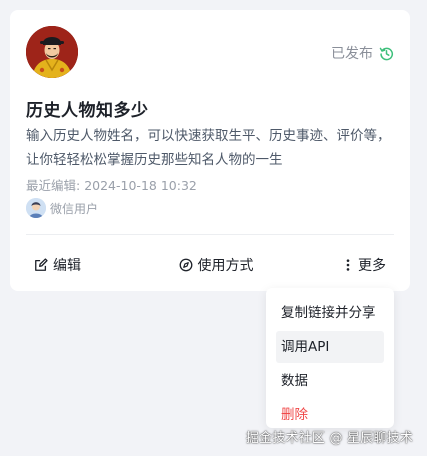  I want to click on edit-button: 编辑, so click(53, 265).